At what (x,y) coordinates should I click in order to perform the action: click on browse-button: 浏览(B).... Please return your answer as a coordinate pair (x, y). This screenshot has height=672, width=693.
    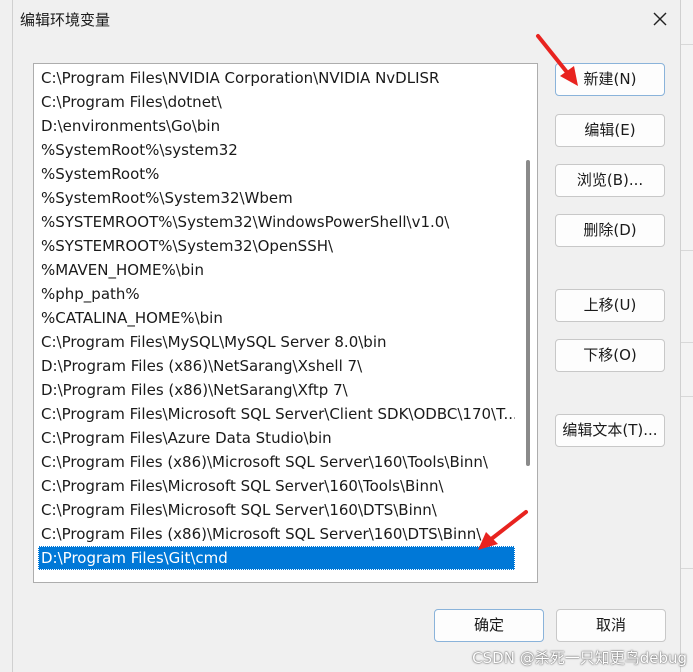
    Looking at the image, I should click on (610, 180).